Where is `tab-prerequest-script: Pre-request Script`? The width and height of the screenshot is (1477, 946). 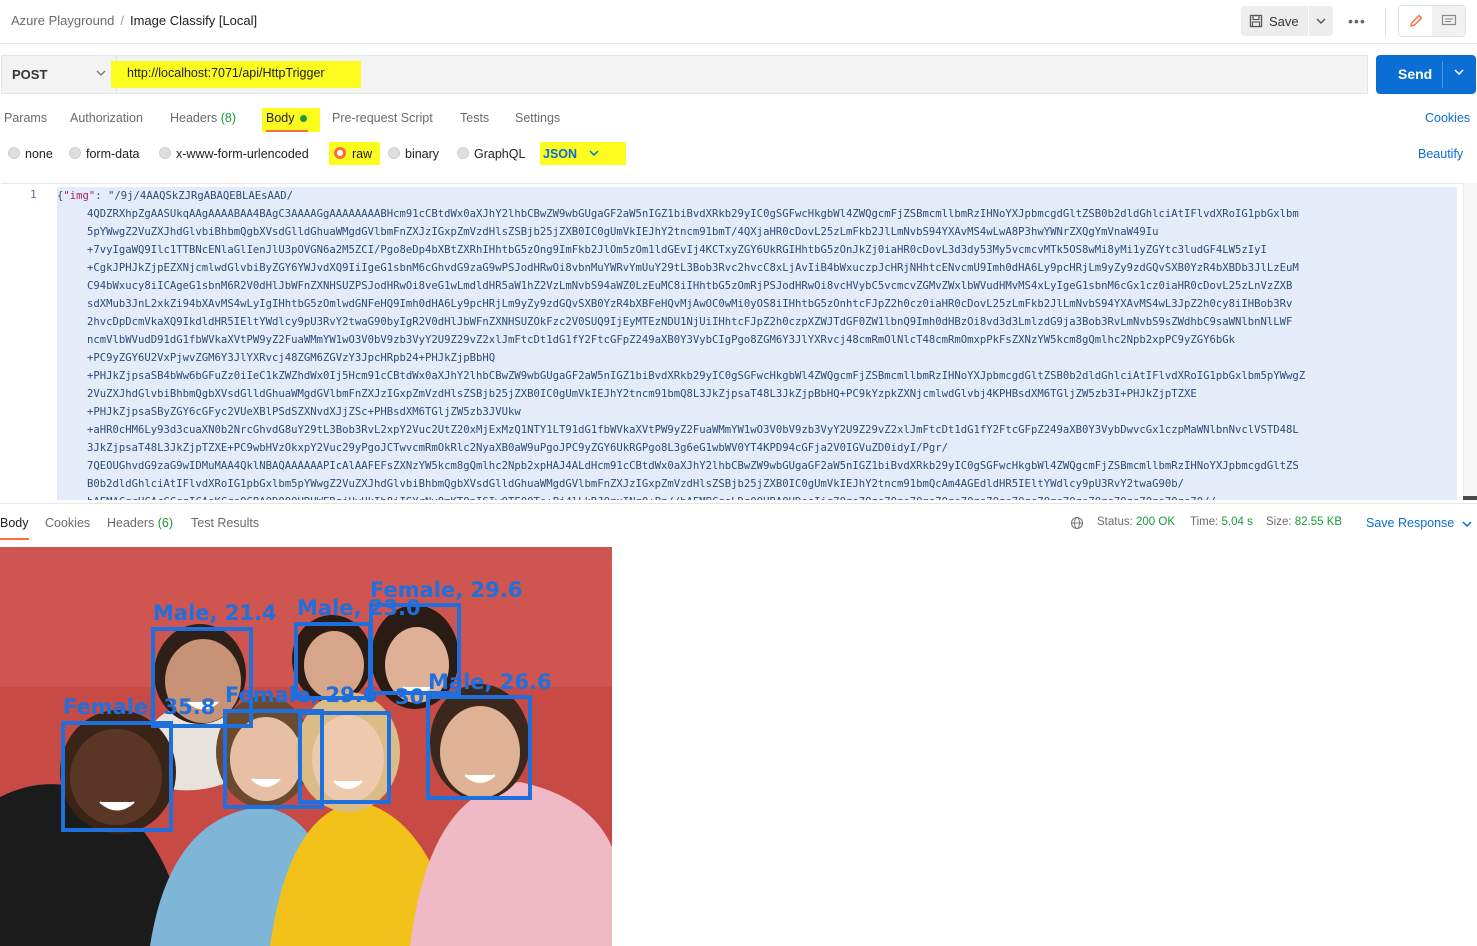 tab-prerequest-script: Pre-request Script is located at coordinates (382, 118).